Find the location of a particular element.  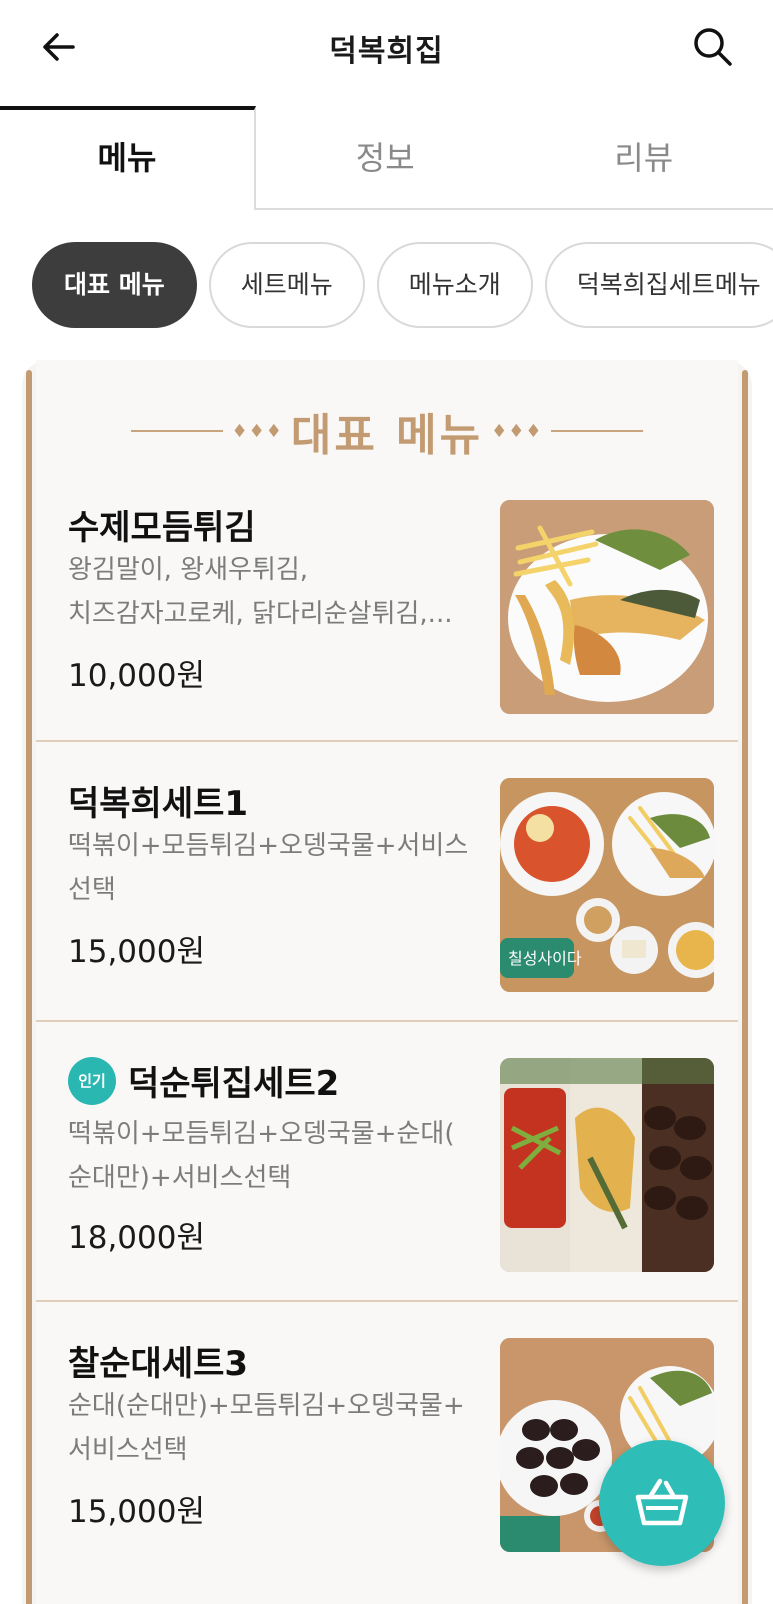

item-description: 떡볶이+모듬튀김+오뎅국물+서비스 선택 is located at coordinates (288, 868).